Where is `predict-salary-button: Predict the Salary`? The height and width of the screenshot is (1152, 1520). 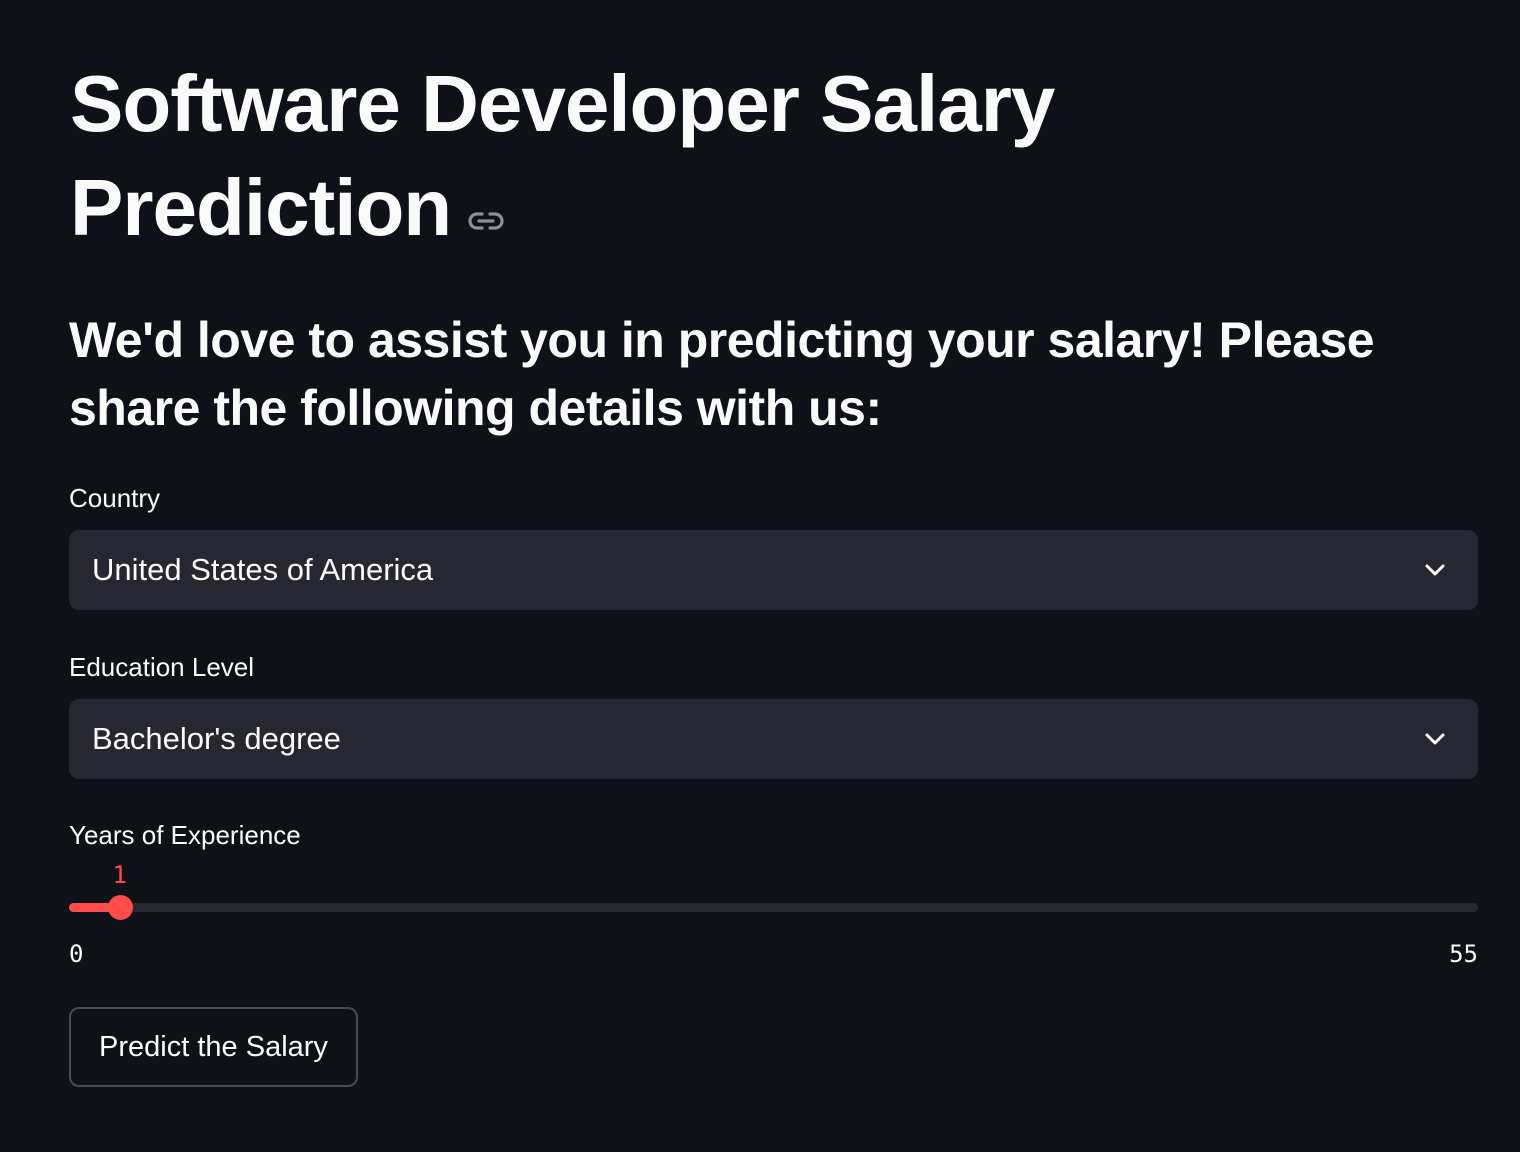
predict-salary-button: Predict the Salary is located at coordinates (213, 1047).